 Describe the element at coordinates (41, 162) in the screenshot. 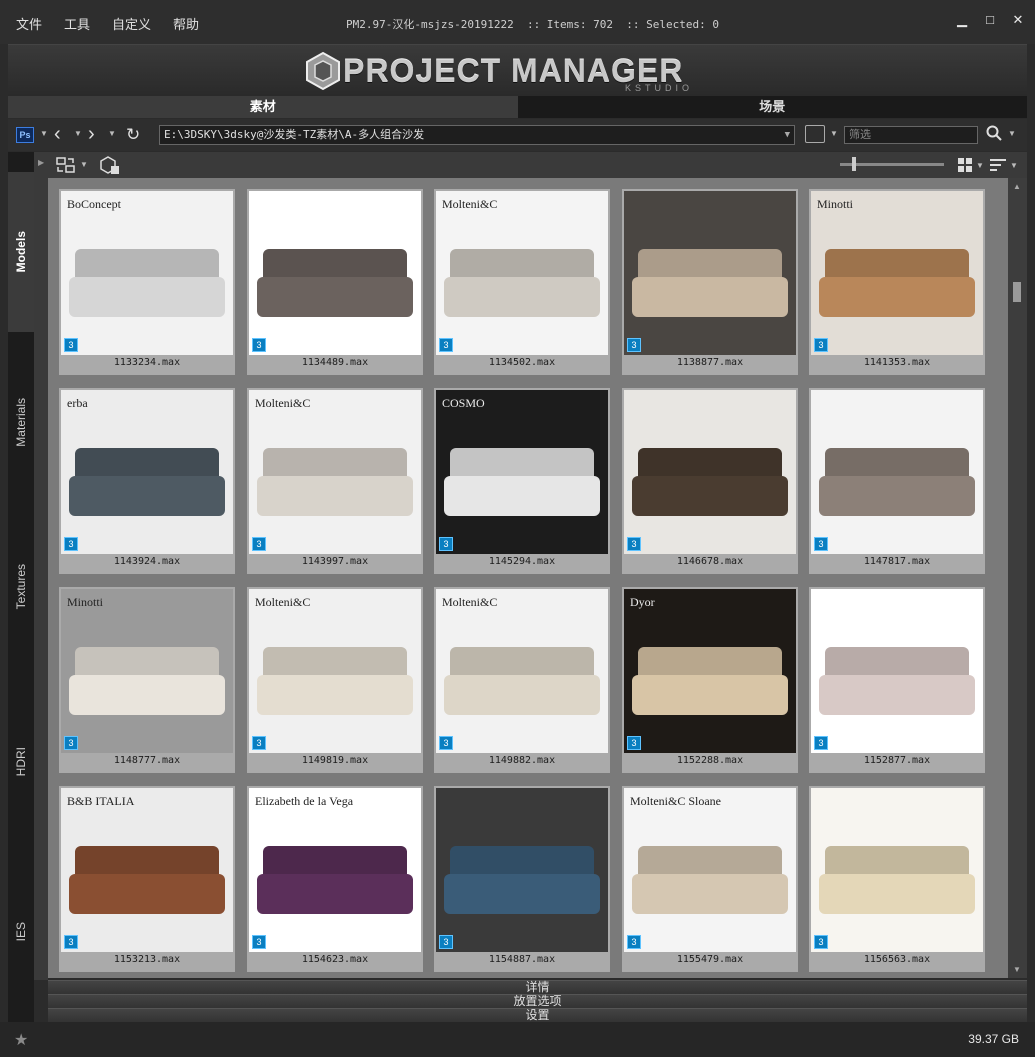

I see `expand-icon: ▶` at that location.